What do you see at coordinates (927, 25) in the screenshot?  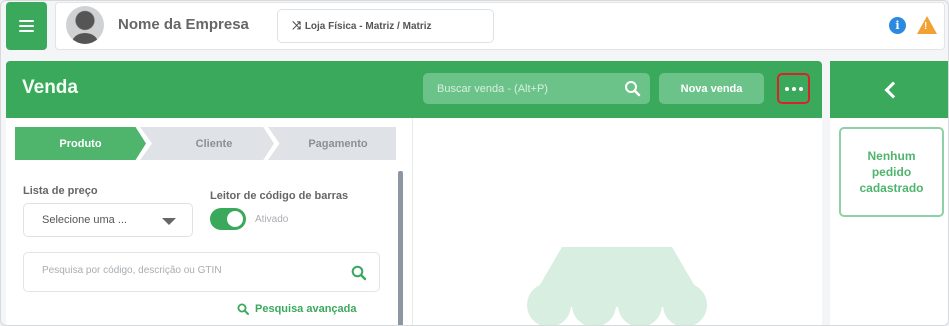 I see `warning-icon: !` at bounding box center [927, 25].